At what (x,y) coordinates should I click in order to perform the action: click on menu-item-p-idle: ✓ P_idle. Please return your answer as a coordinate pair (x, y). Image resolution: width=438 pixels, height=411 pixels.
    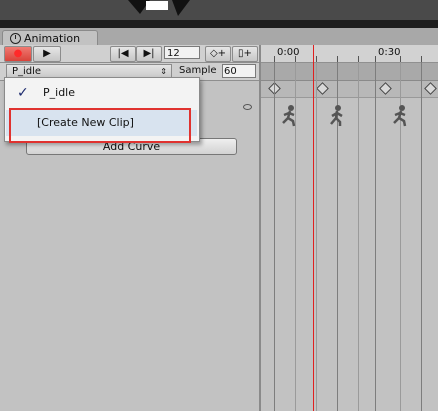
    Looking at the image, I should click on (101, 93).